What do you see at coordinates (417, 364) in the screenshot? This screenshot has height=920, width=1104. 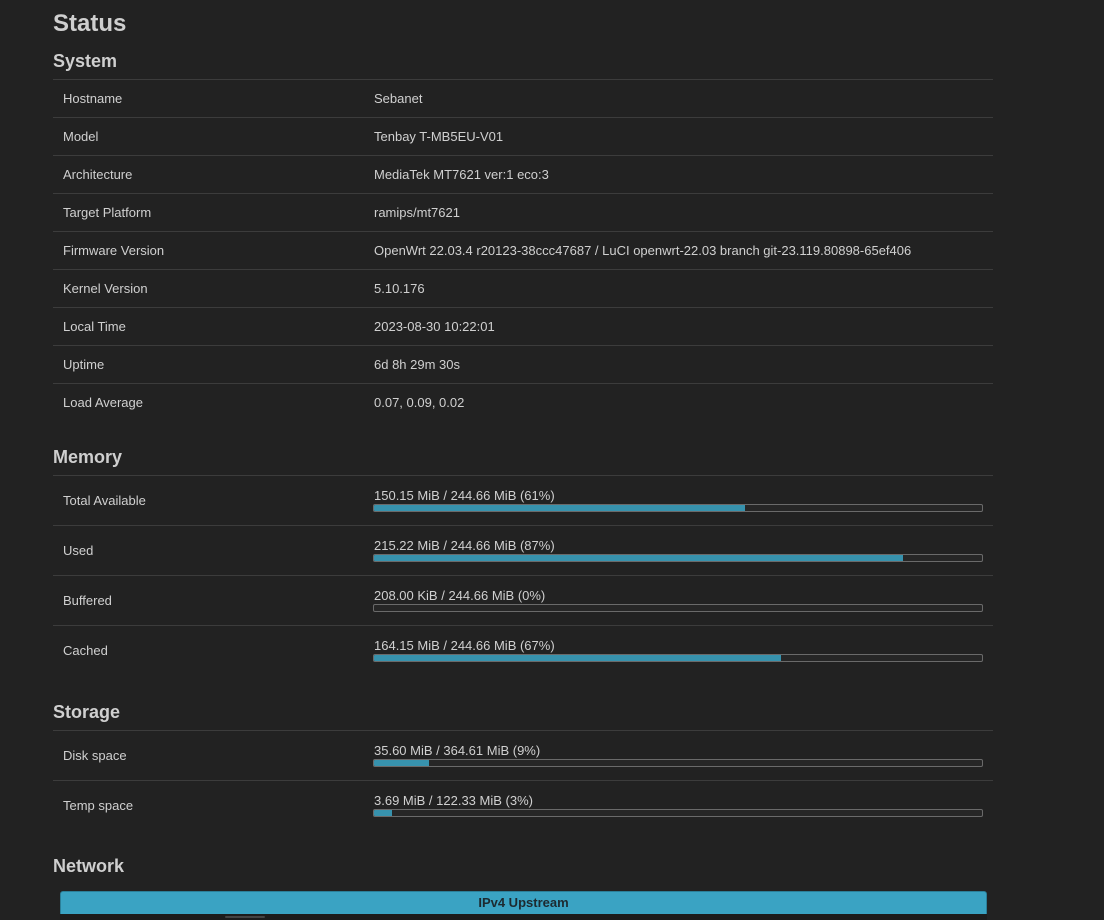 I see `row-value: 6d 8h 29m 30s` at bounding box center [417, 364].